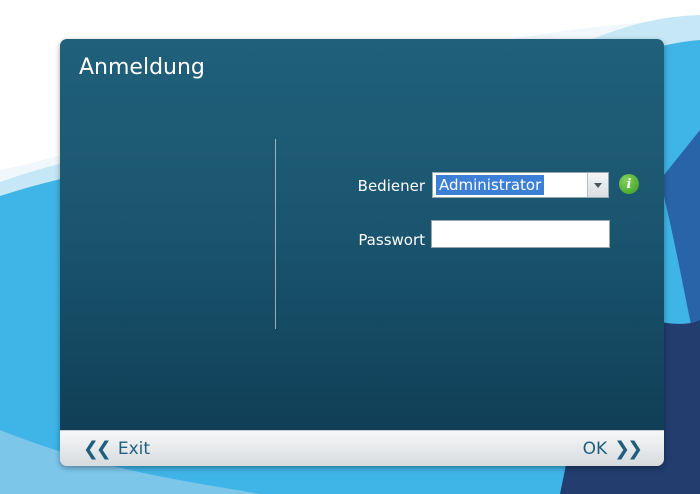  What do you see at coordinates (595, 449) in the screenshot?
I see `ok-button-label: OK` at bounding box center [595, 449].